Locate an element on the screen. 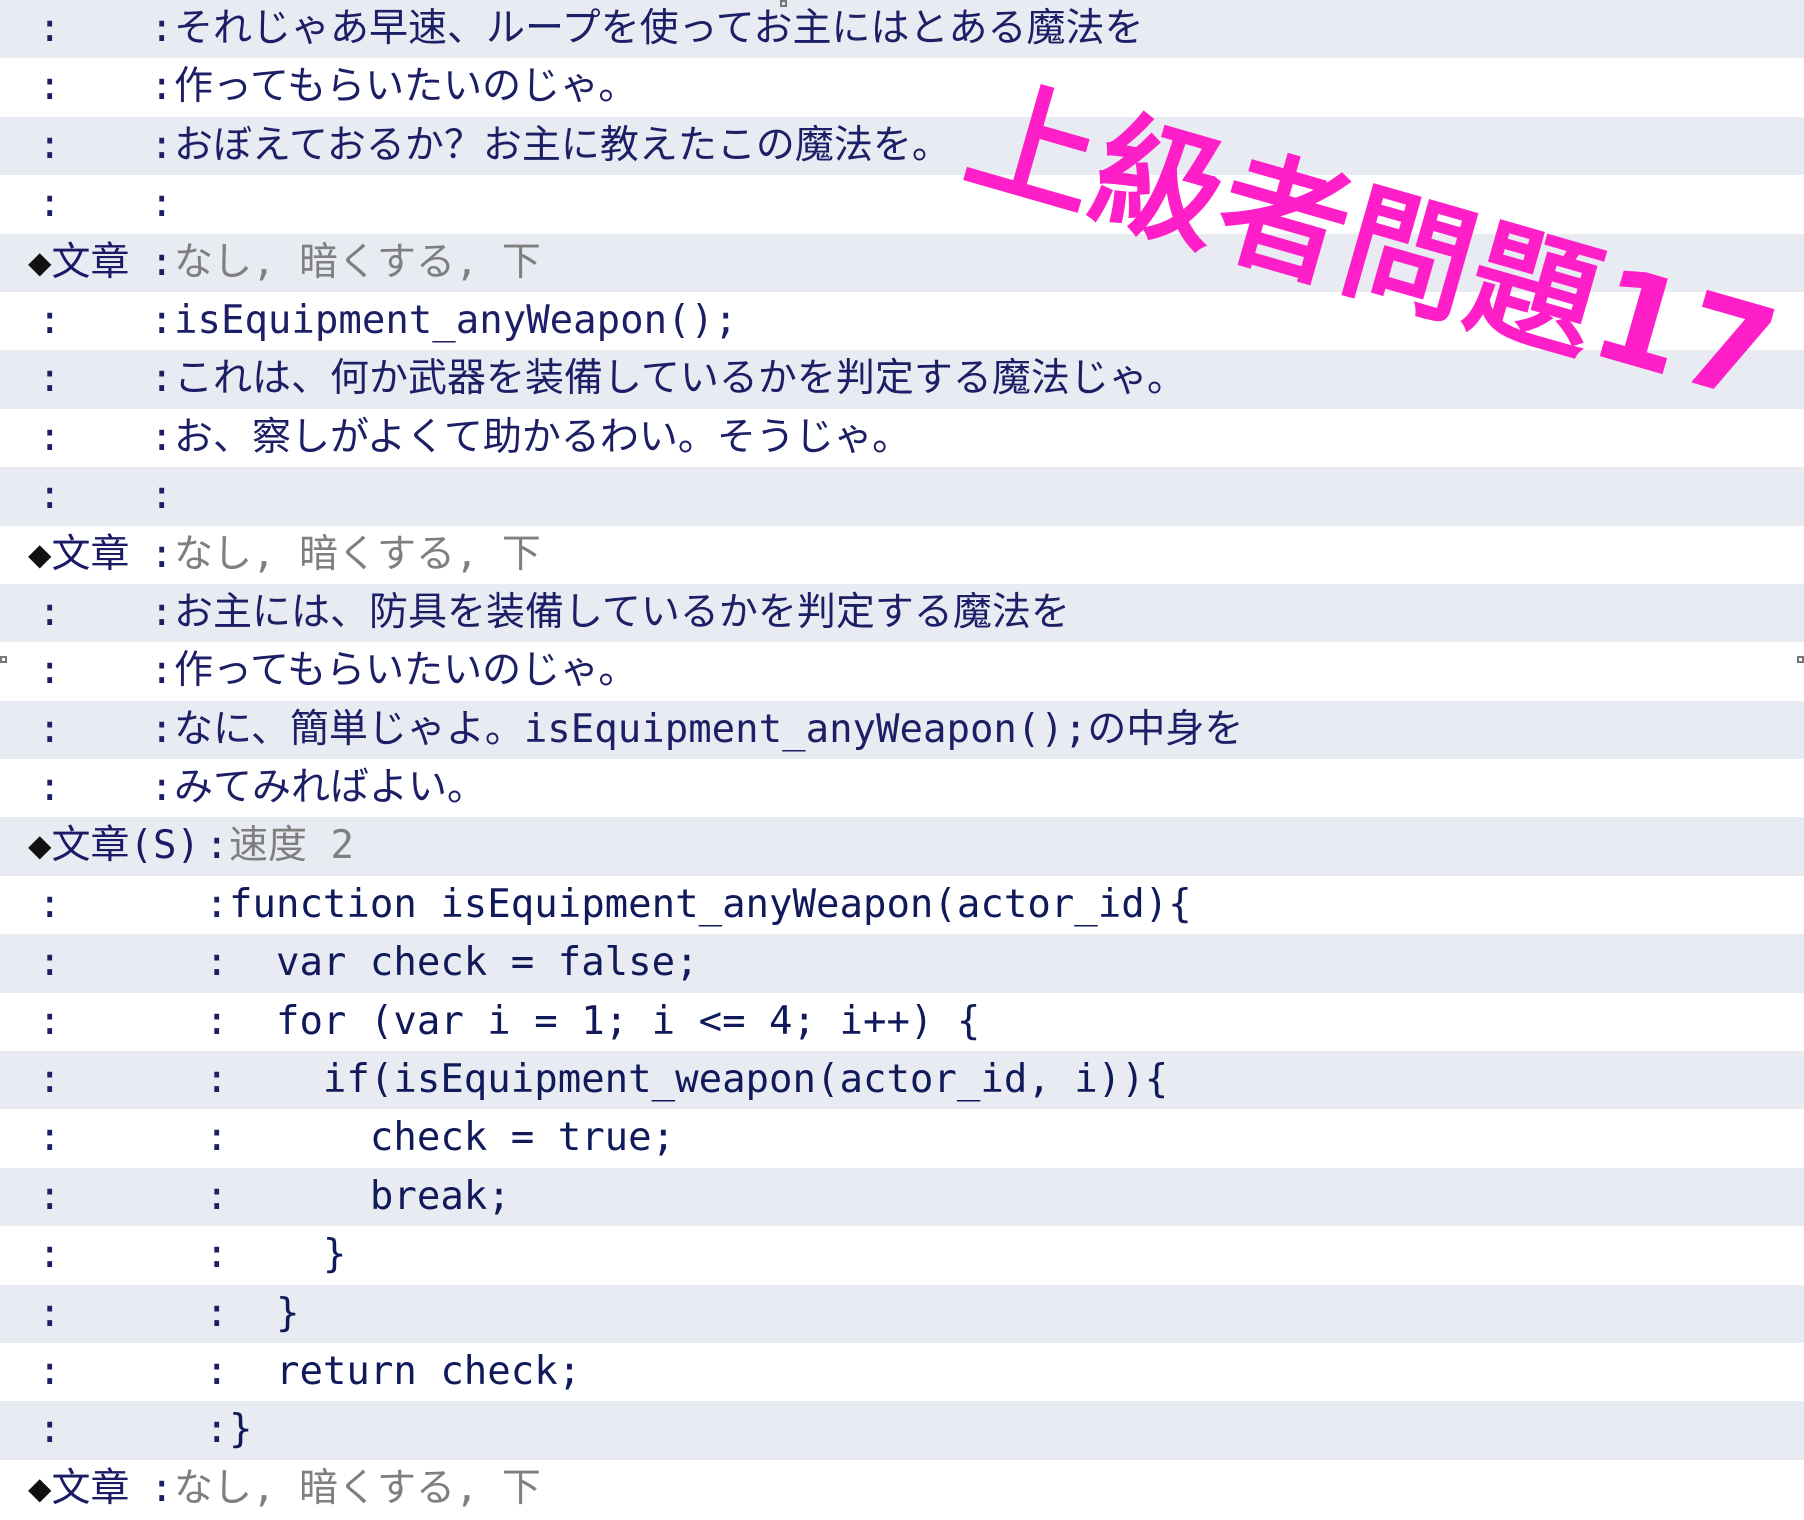 Image resolution: width=1804 pixels, height=1520 pixels. list-item: :: それじゃあ早速、ループを使ってお主にはとある魔法を is located at coordinates (902, 29).